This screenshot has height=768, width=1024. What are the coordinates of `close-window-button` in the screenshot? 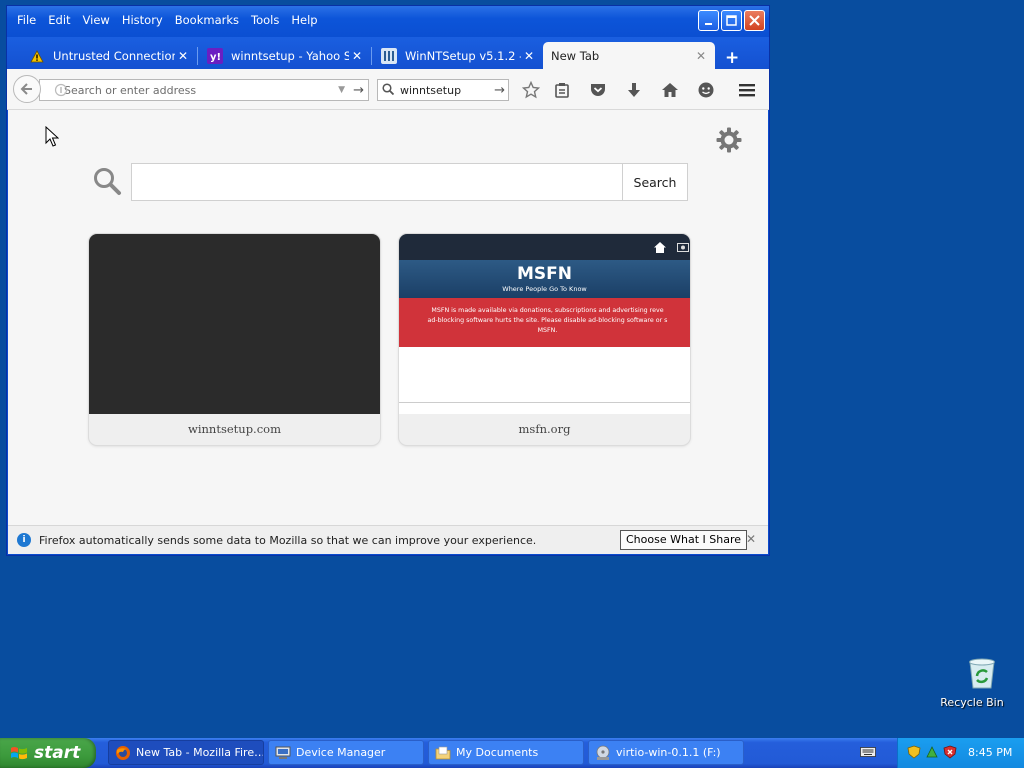 It's located at (754, 20).